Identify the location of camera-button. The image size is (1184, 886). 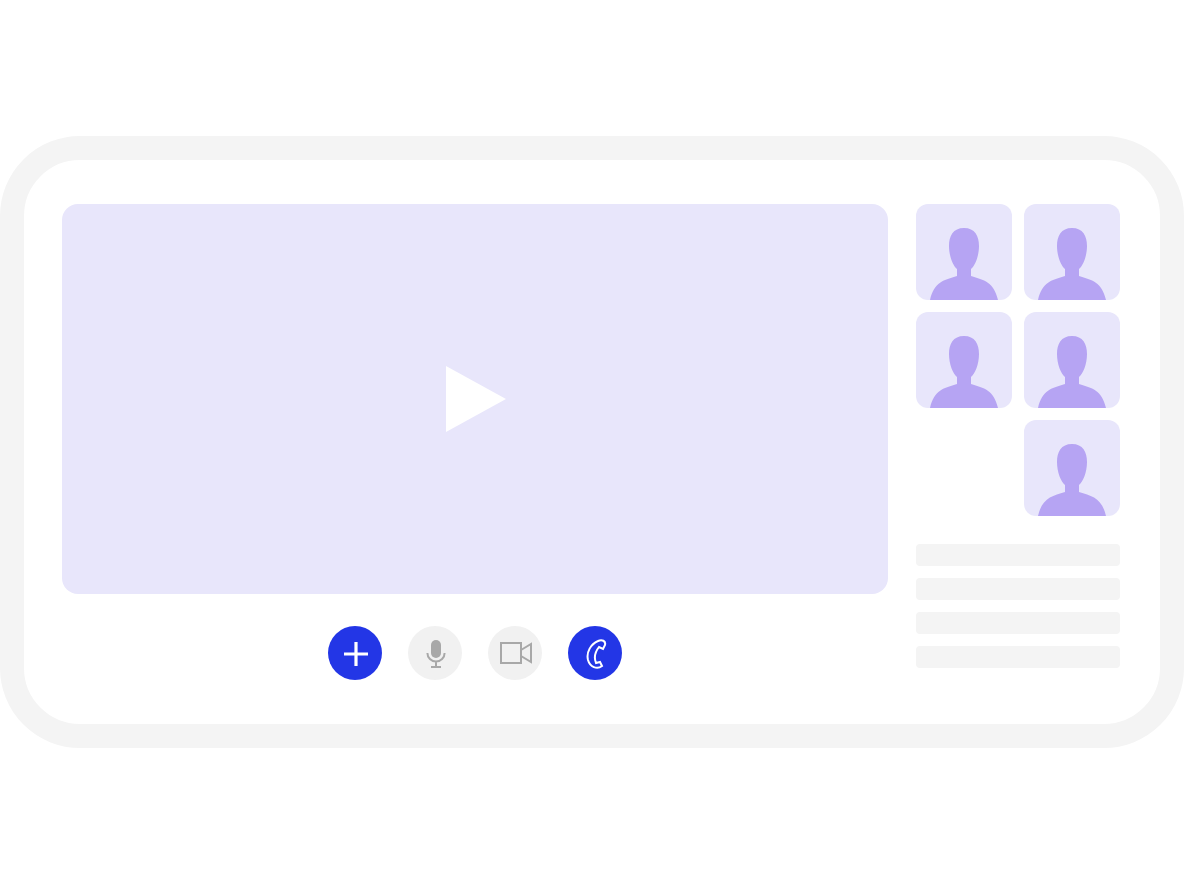
(515, 653).